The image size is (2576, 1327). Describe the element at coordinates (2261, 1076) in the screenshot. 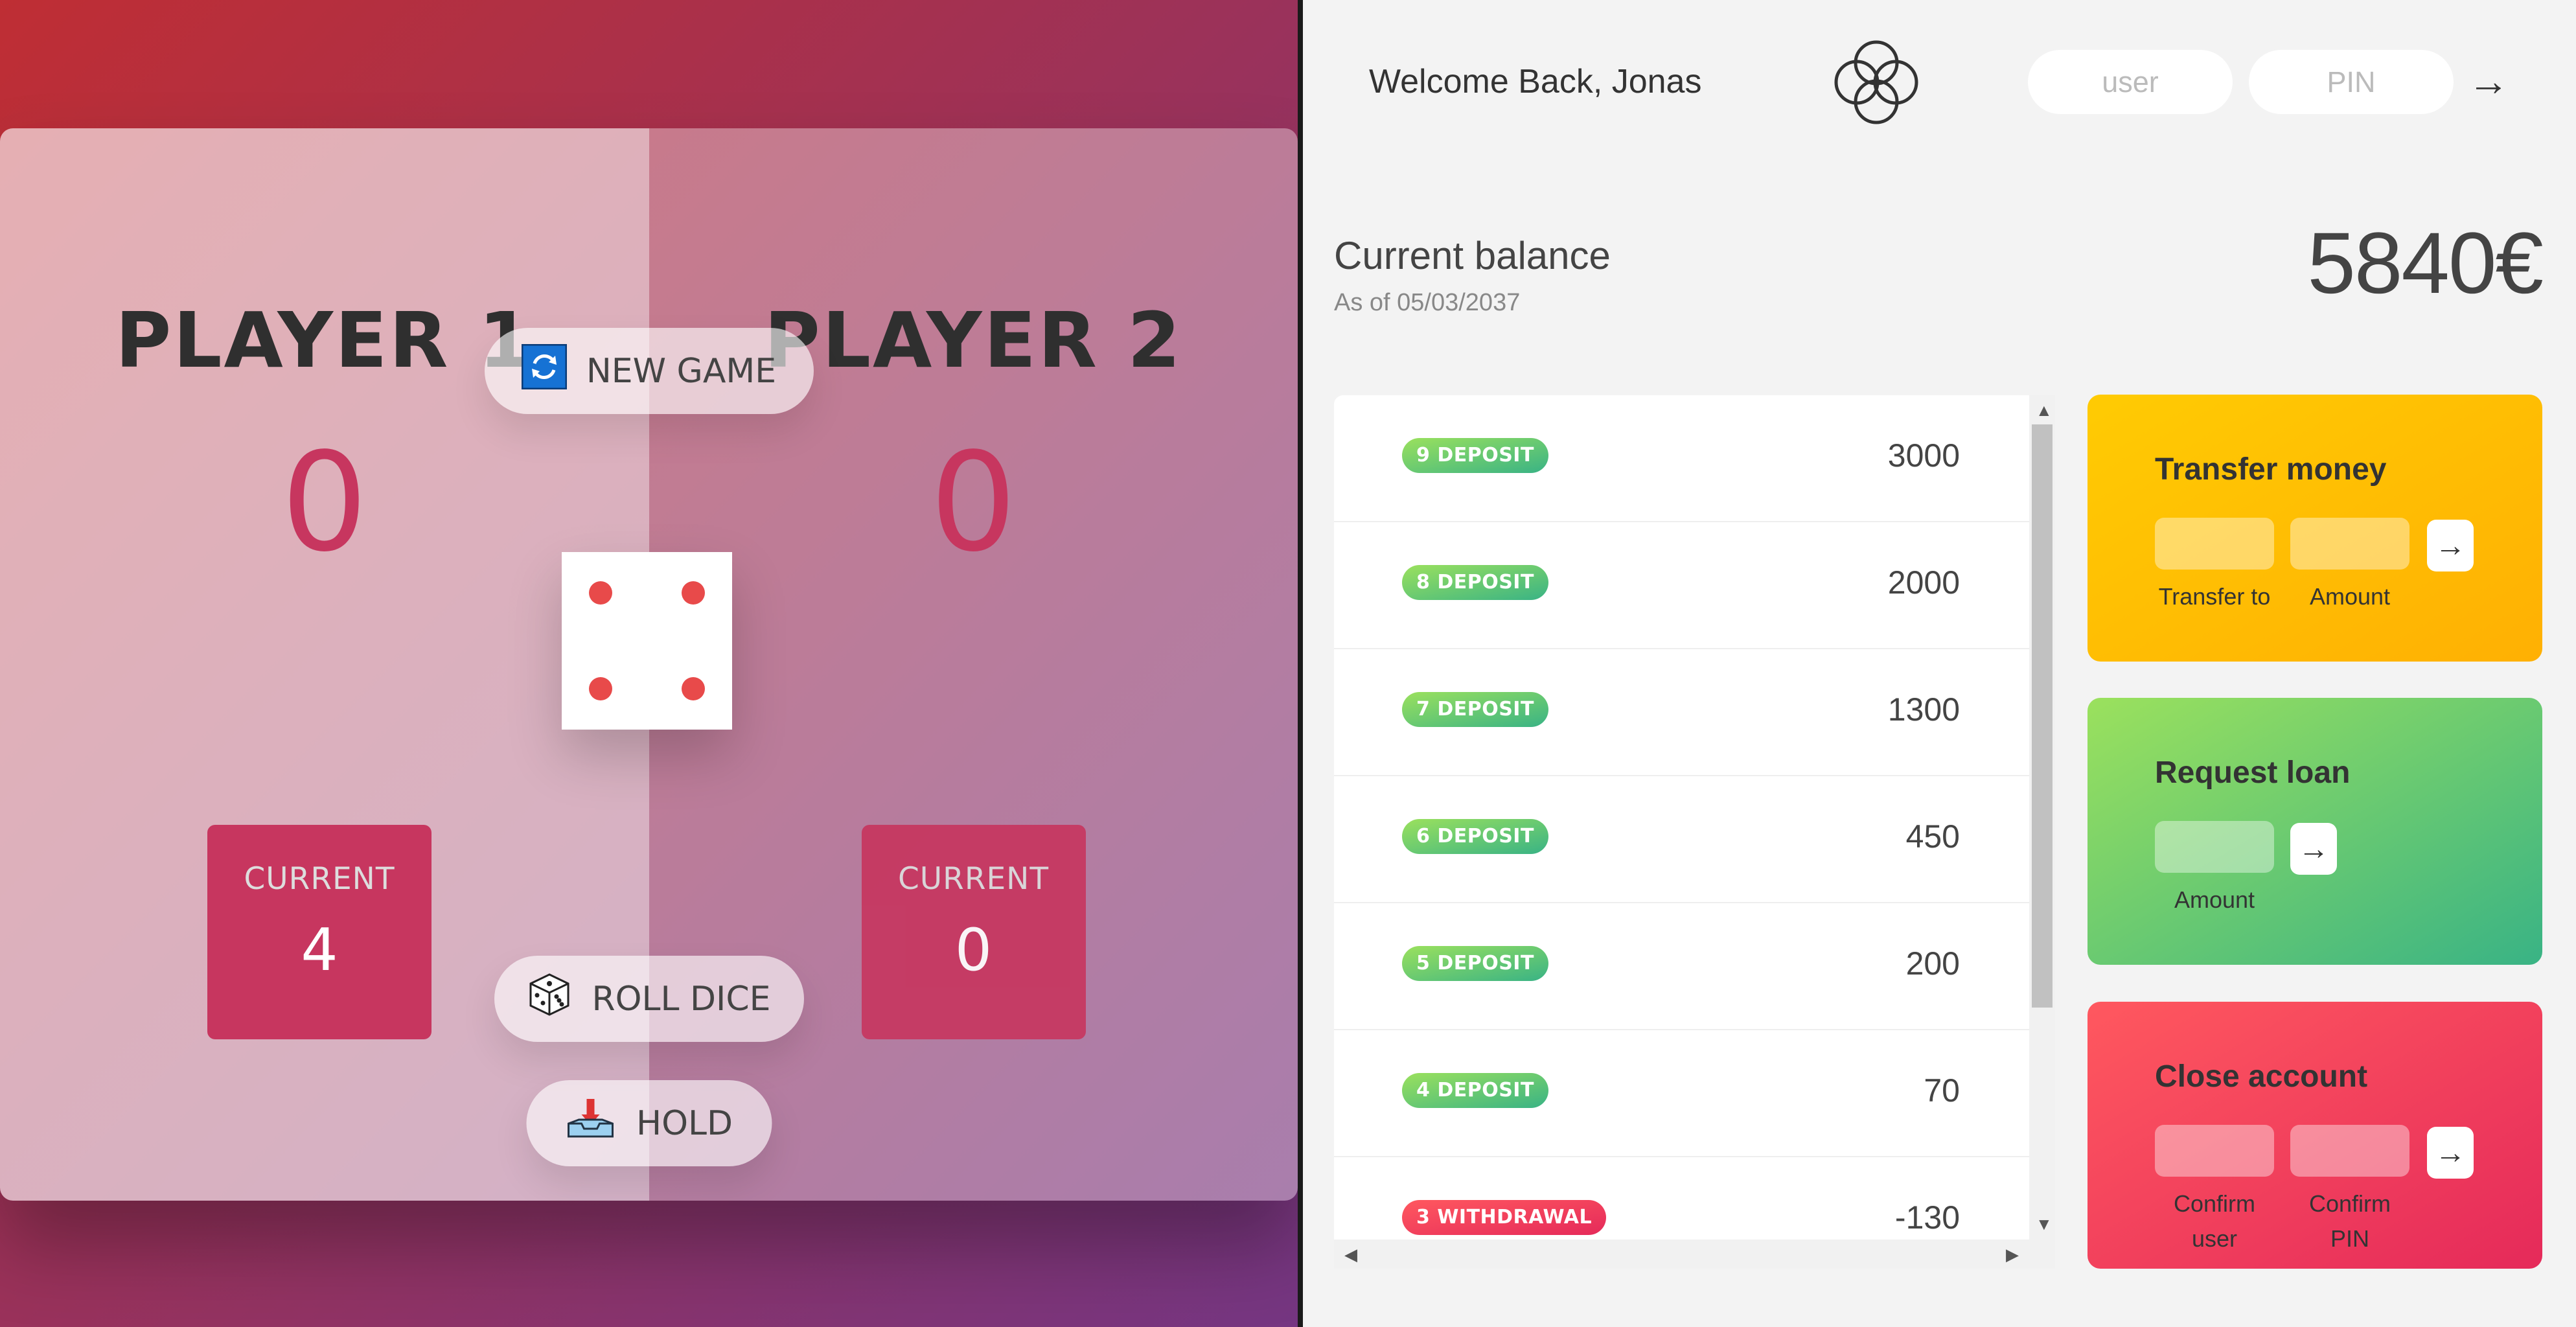

I see `close-title: Close account` at that location.